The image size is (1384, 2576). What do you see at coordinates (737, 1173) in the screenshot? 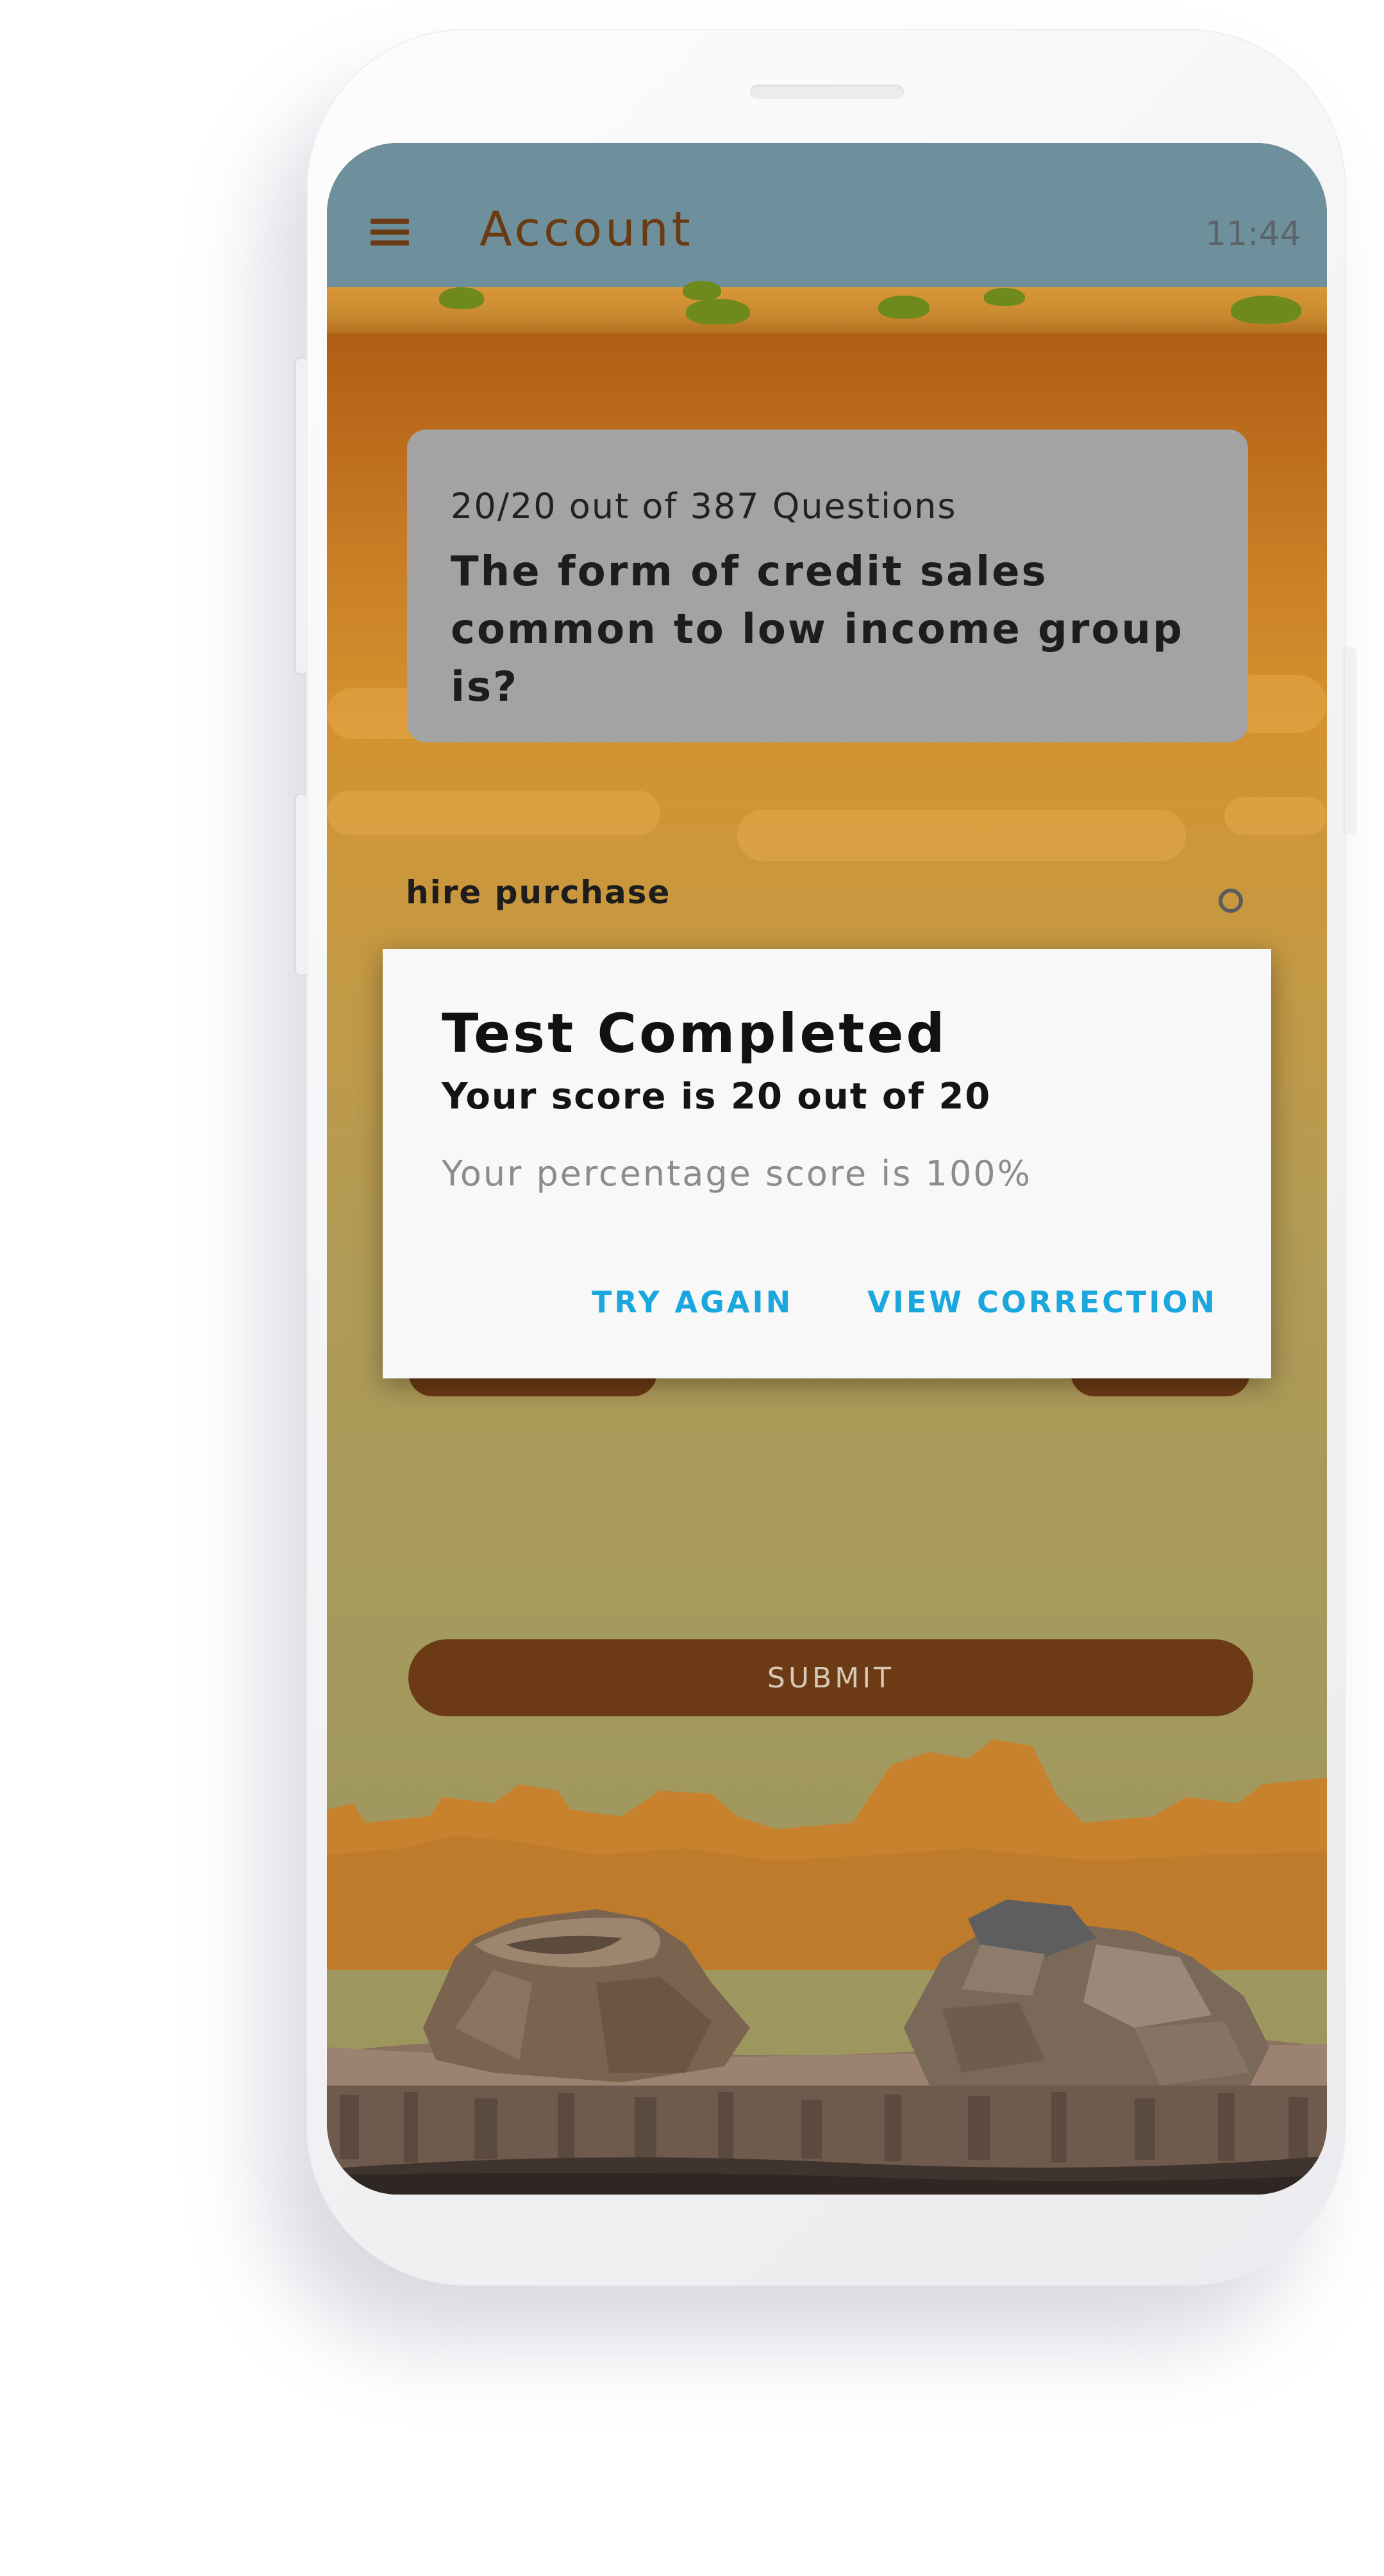
I see `dialog-percentage-text: Your percentage score is 100%` at bounding box center [737, 1173].